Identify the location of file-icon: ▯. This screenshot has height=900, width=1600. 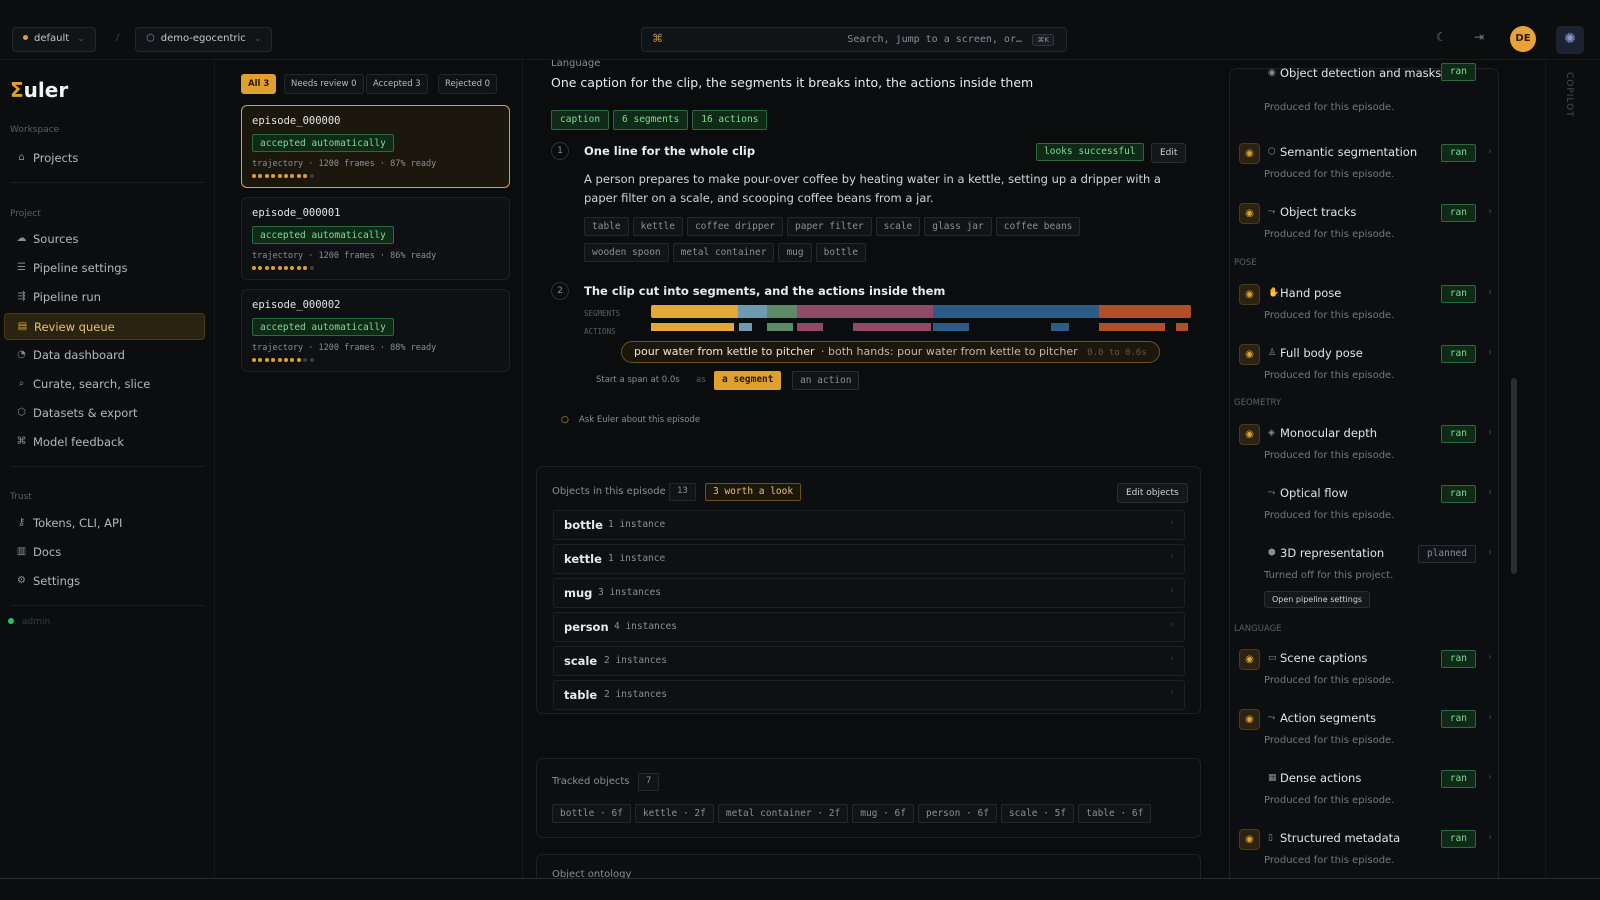
(1270, 838).